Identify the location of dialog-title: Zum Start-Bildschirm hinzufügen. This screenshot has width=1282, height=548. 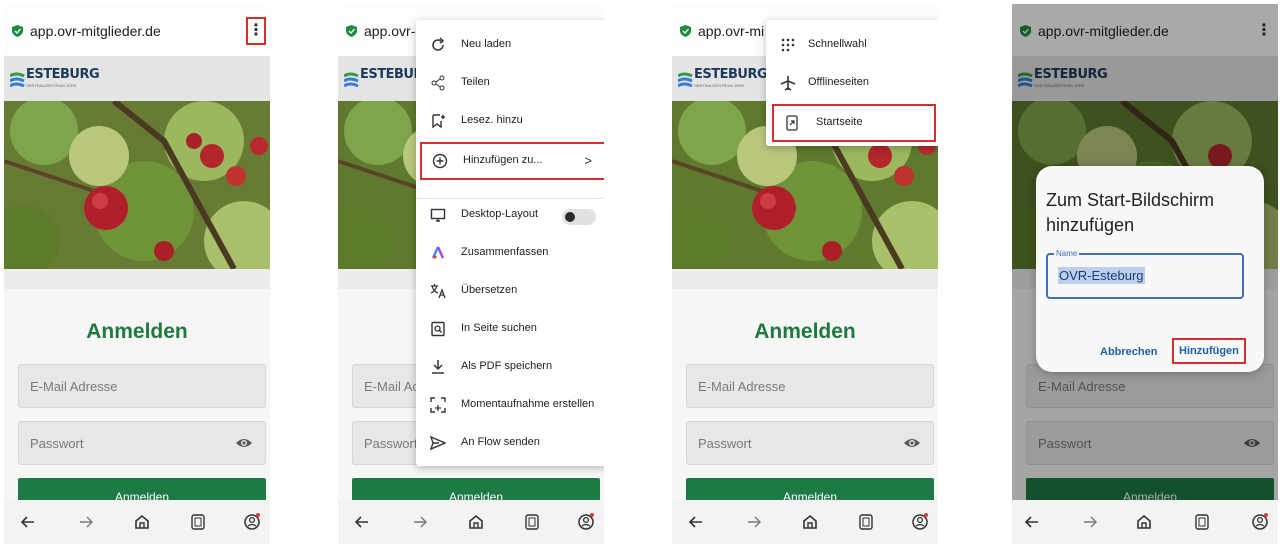
(1130, 212).